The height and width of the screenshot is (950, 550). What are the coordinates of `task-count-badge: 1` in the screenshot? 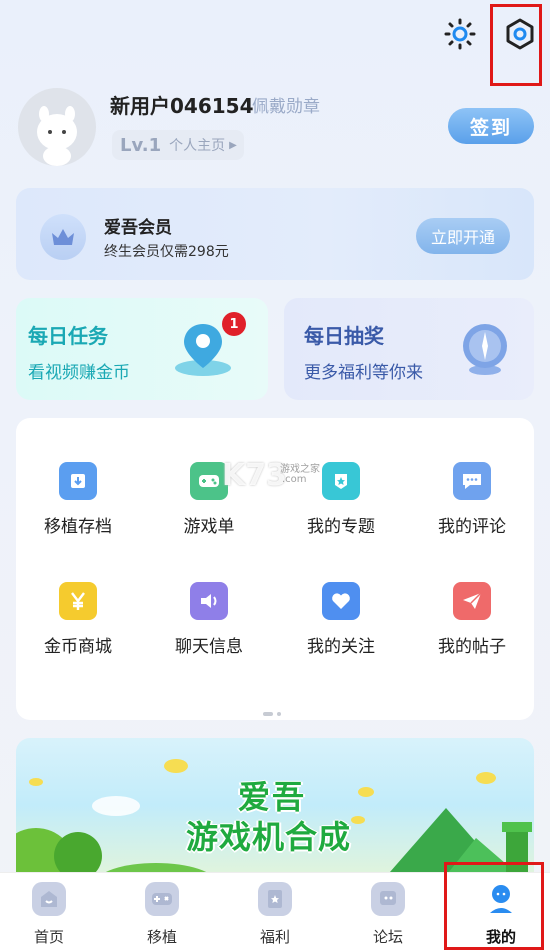 It's located at (234, 324).